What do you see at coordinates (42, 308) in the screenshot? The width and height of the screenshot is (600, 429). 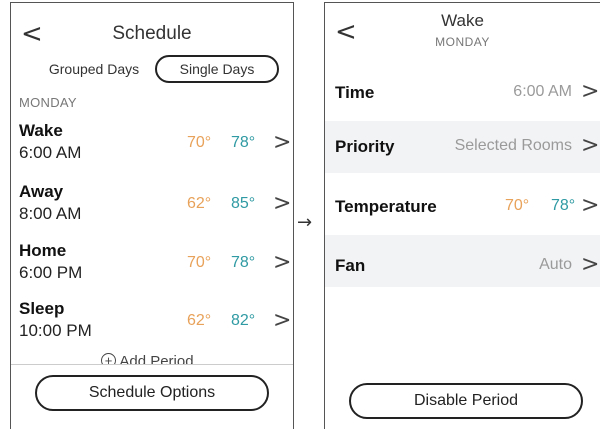 I see `period-name: Sleep` at bounding box center [42, 308].